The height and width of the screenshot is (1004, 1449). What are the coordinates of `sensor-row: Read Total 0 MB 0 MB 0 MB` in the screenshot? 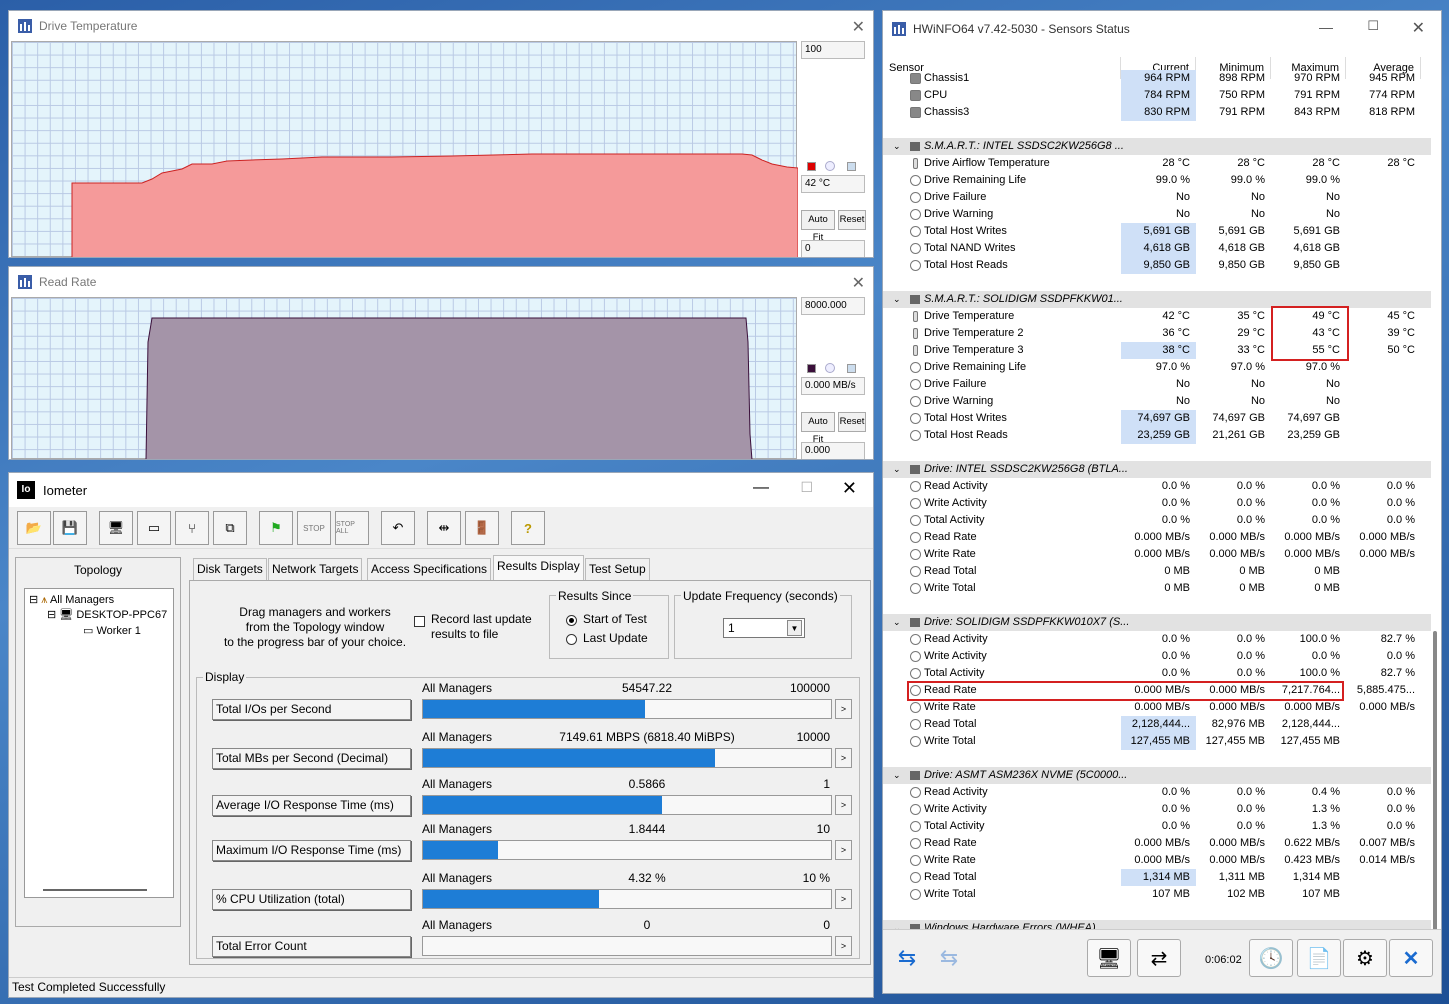 It's located at (1157, 571).